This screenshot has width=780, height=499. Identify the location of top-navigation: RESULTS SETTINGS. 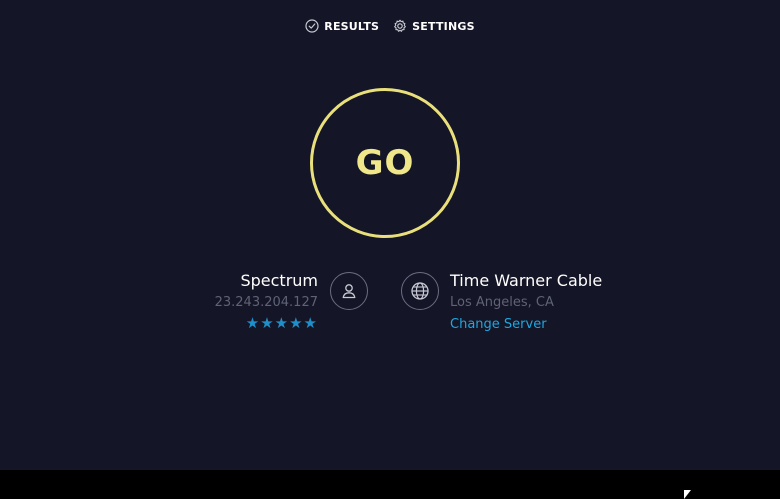
(390, 26).